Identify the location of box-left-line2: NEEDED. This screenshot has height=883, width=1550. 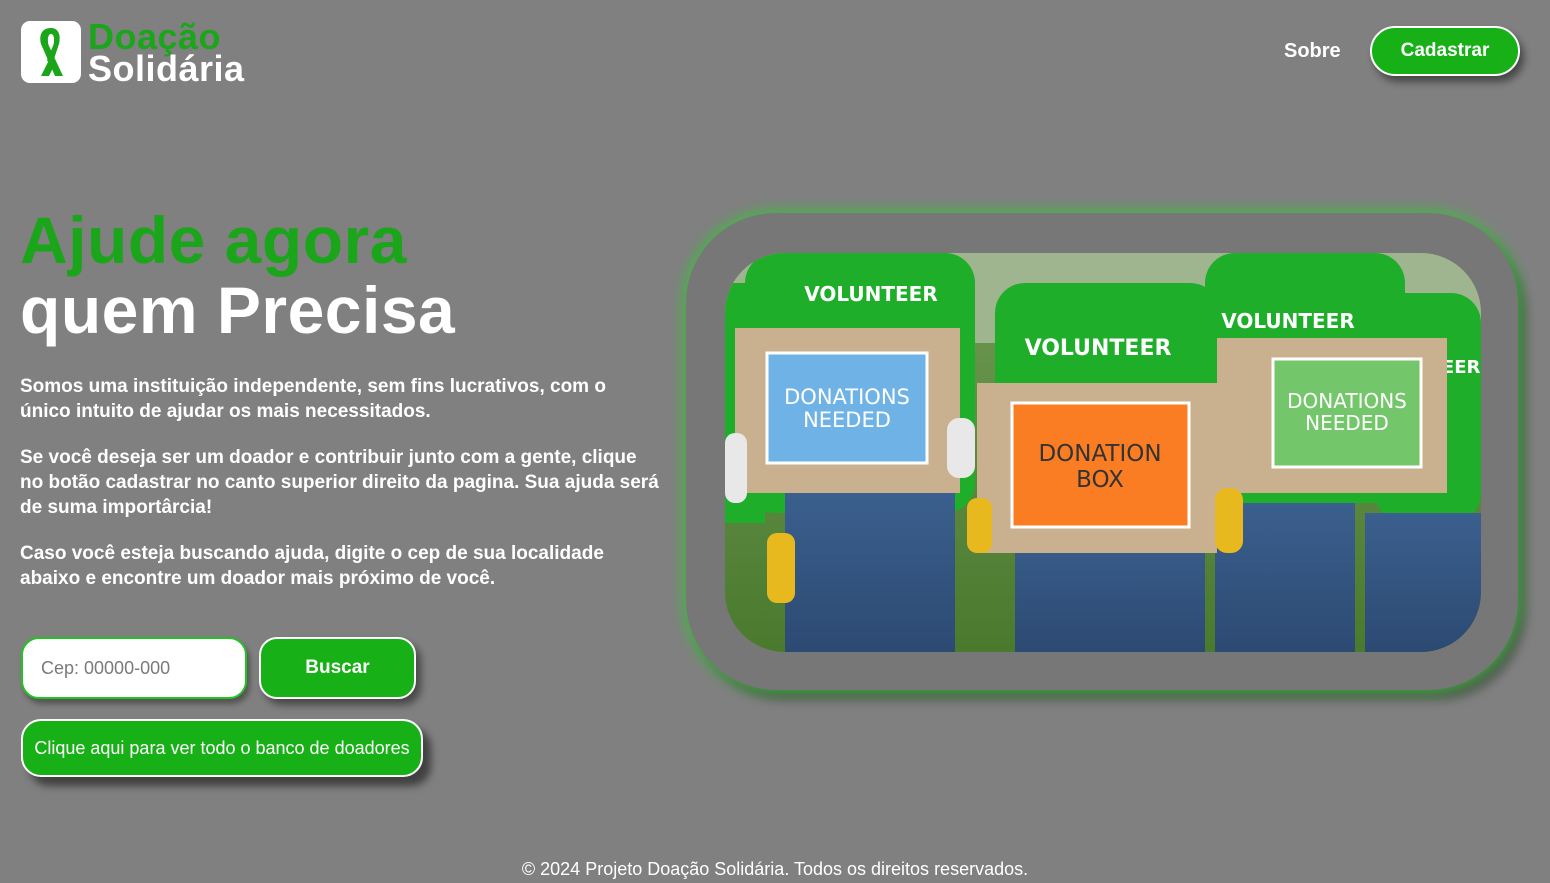
(847, 420).